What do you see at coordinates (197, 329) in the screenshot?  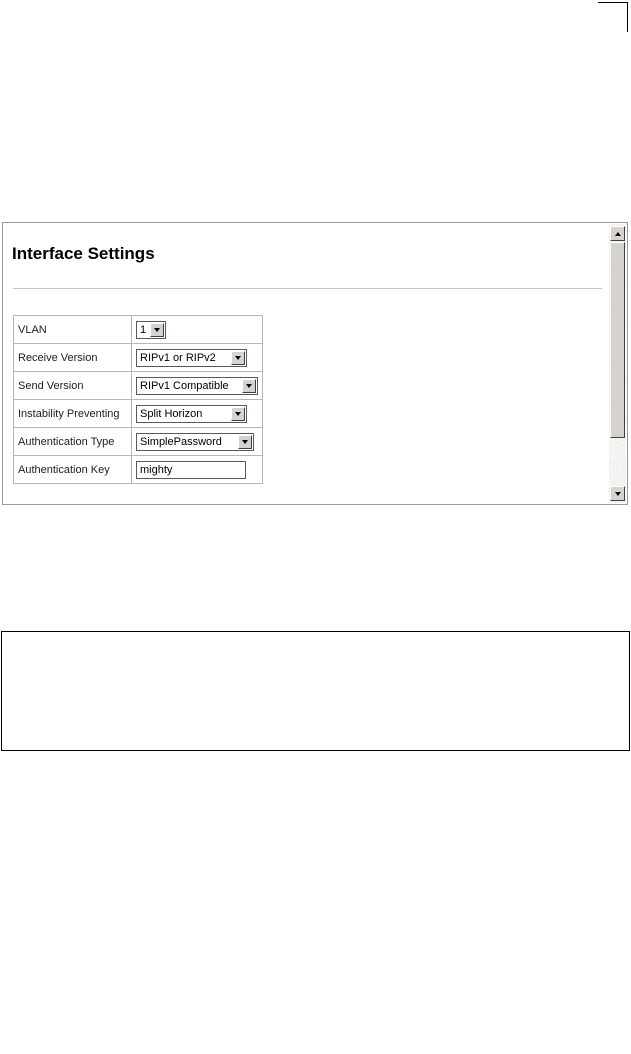 I see `vlan-cell: 1` at bounding box center [197, 329].